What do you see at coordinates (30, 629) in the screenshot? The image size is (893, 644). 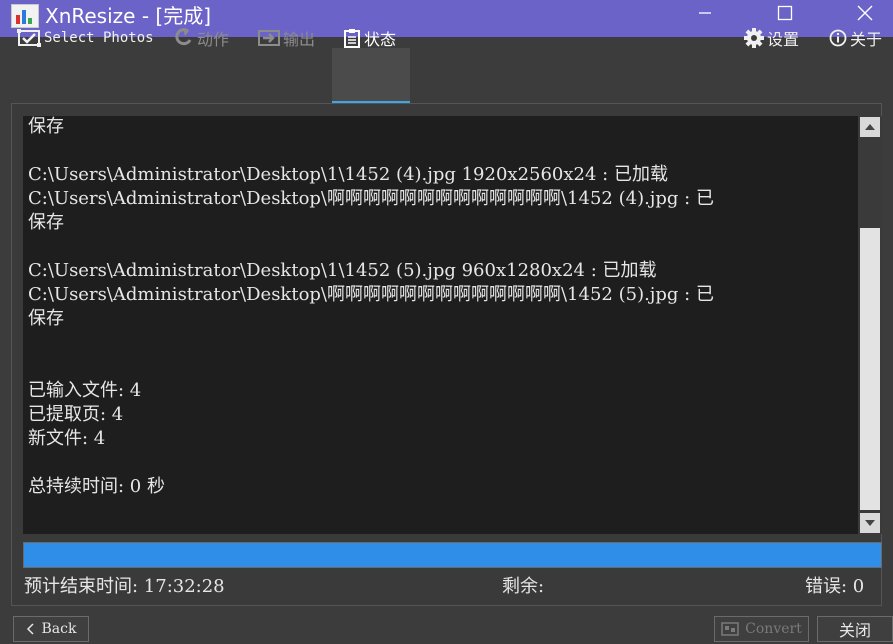 I see `chevron-left-icon` at bounding box center [30, 629].